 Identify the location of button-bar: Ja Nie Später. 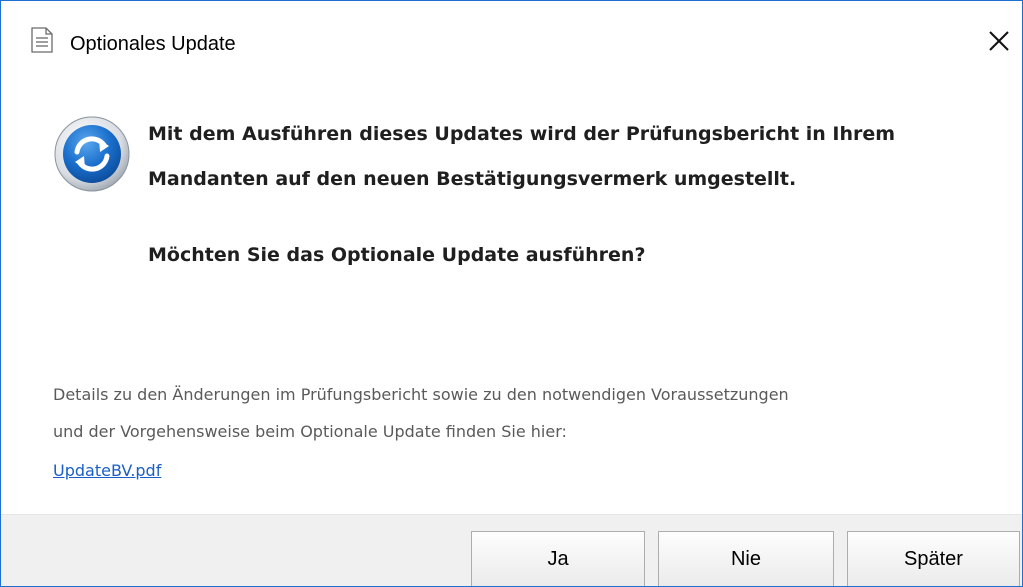
(511, 550).